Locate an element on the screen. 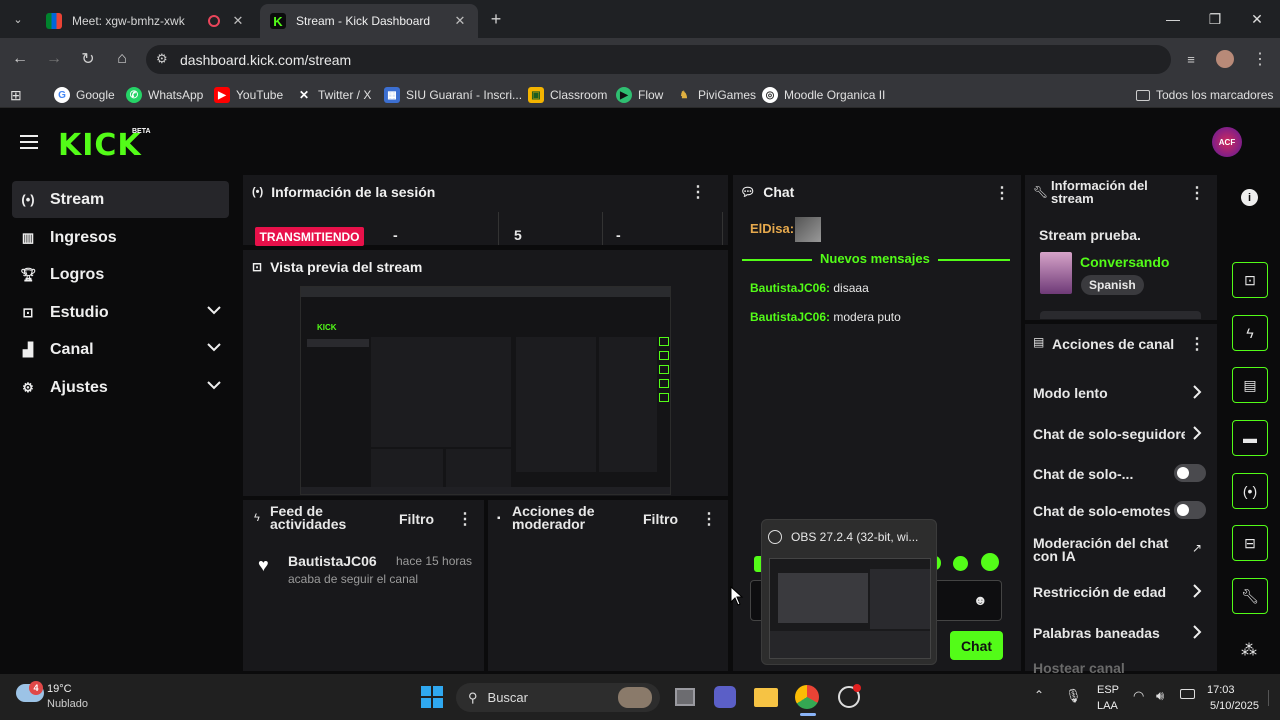 The image size is (1280, 720). language-indicator: ESP is located at coordinates (1108, 690).